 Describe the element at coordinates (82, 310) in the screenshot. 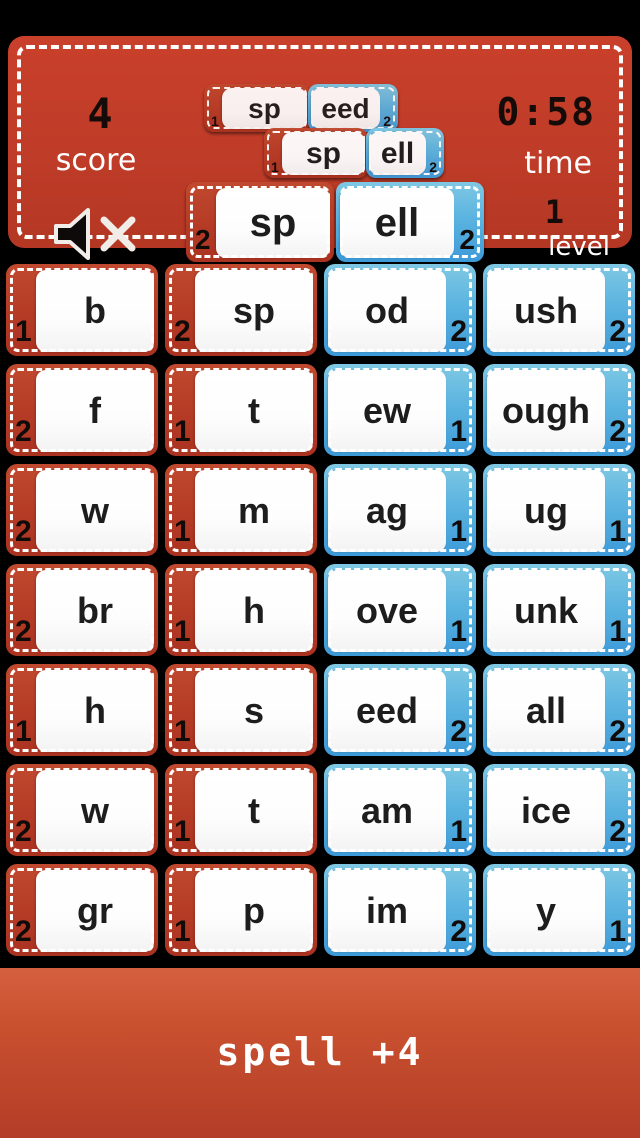

I see `grid-tile: b1` at that location.